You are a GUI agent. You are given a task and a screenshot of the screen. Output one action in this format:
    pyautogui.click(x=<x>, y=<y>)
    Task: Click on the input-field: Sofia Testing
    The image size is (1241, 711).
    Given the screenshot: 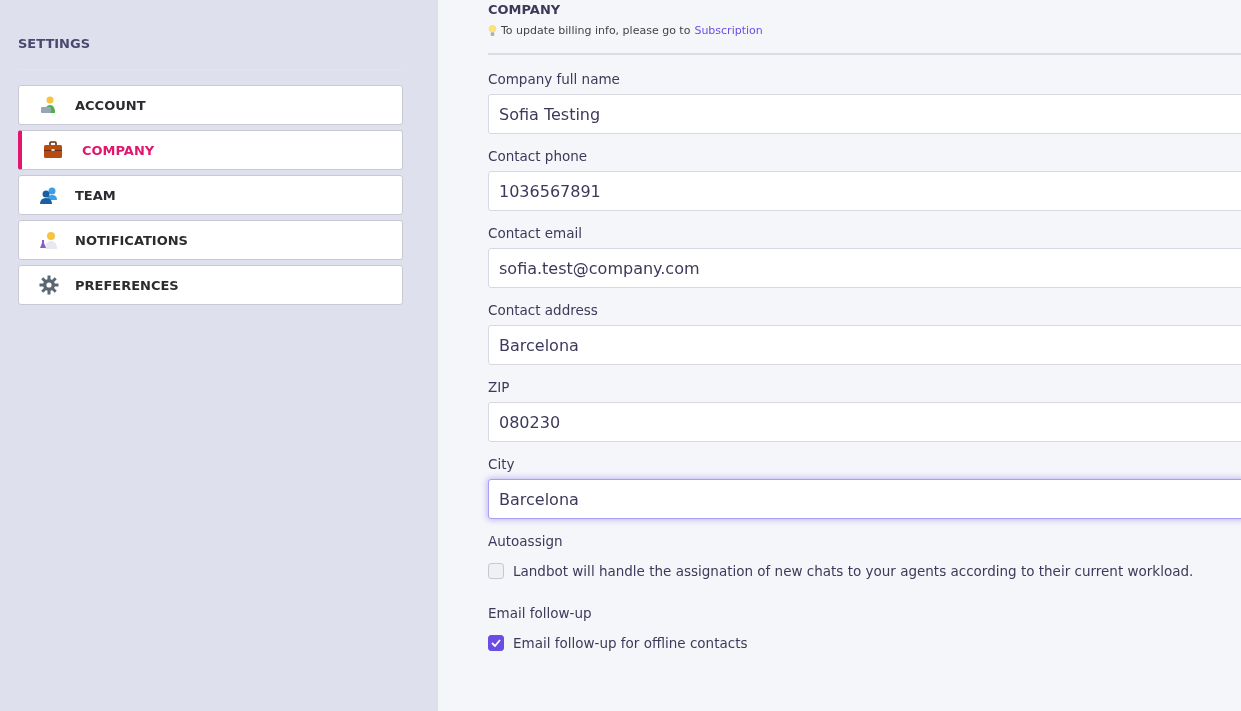 What is the action you would take?
    pyautogui.click(x=864, y=114)
    